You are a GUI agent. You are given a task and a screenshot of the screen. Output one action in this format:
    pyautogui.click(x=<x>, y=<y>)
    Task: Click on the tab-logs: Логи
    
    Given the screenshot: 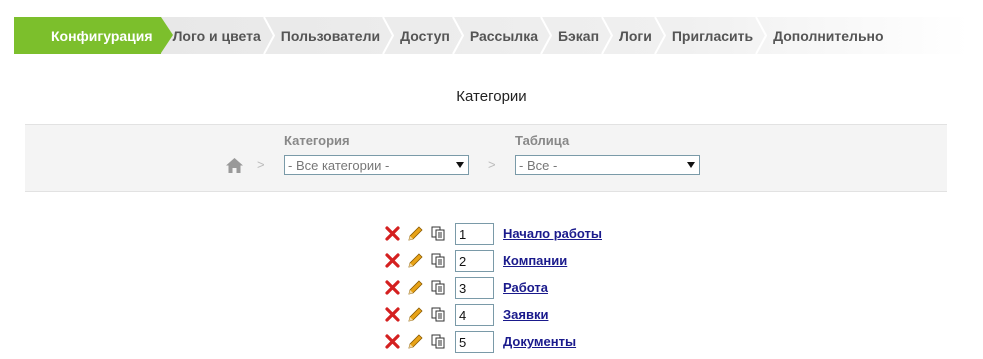 What is the action you would take?
    pyautogui.click(x=636, y=35)
    